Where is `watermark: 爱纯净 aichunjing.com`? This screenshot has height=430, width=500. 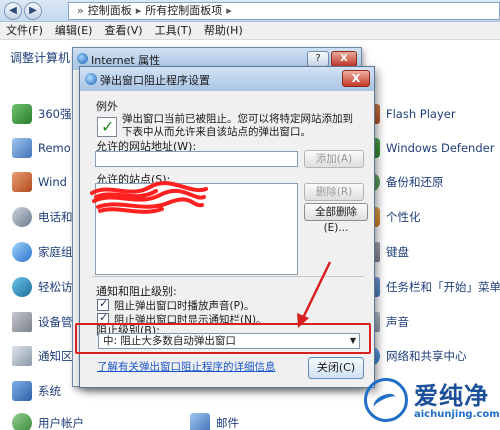
watermark: 爱纯净 aichunjing.com is located at coordinates (432, 402).